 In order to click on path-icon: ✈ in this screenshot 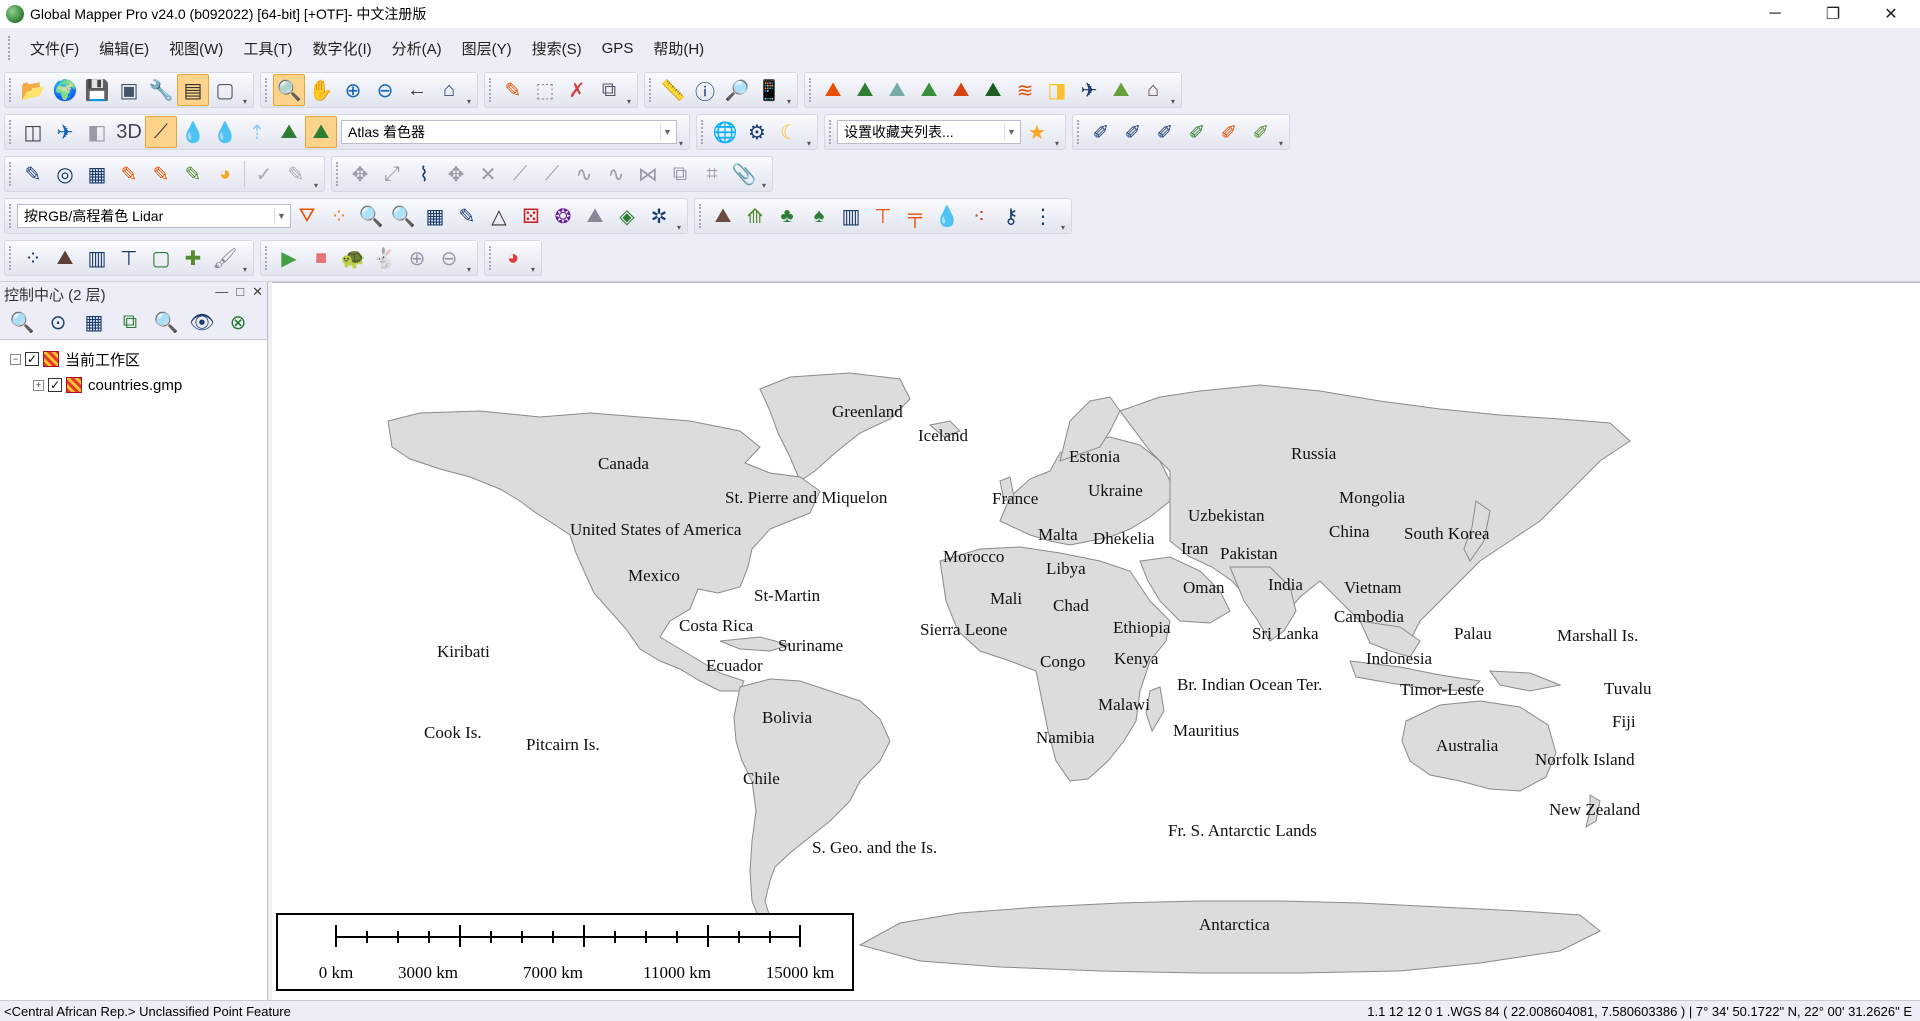, I will do `click(65, 132)`.